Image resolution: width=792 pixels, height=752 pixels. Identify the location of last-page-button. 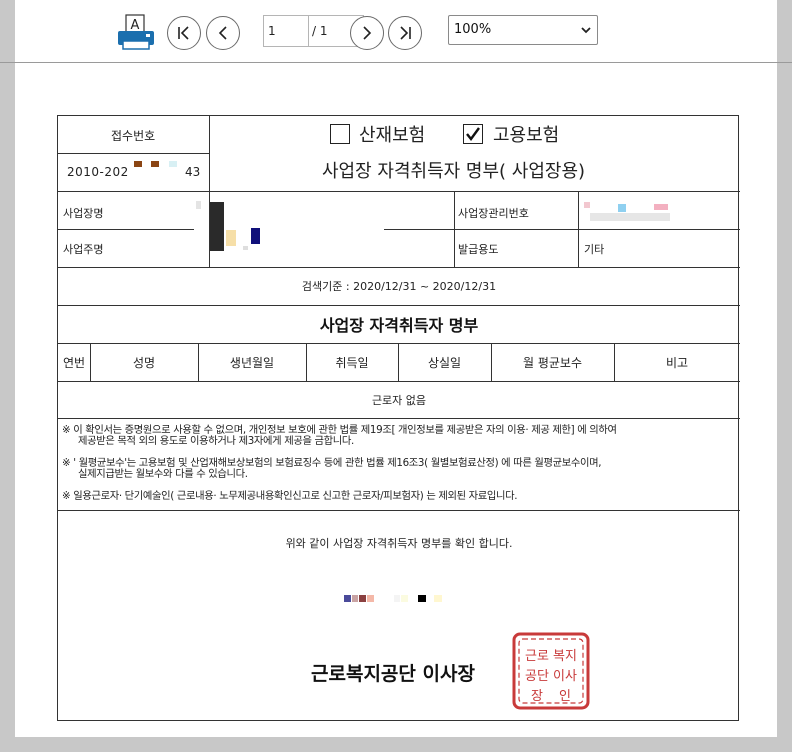
(405, 33).